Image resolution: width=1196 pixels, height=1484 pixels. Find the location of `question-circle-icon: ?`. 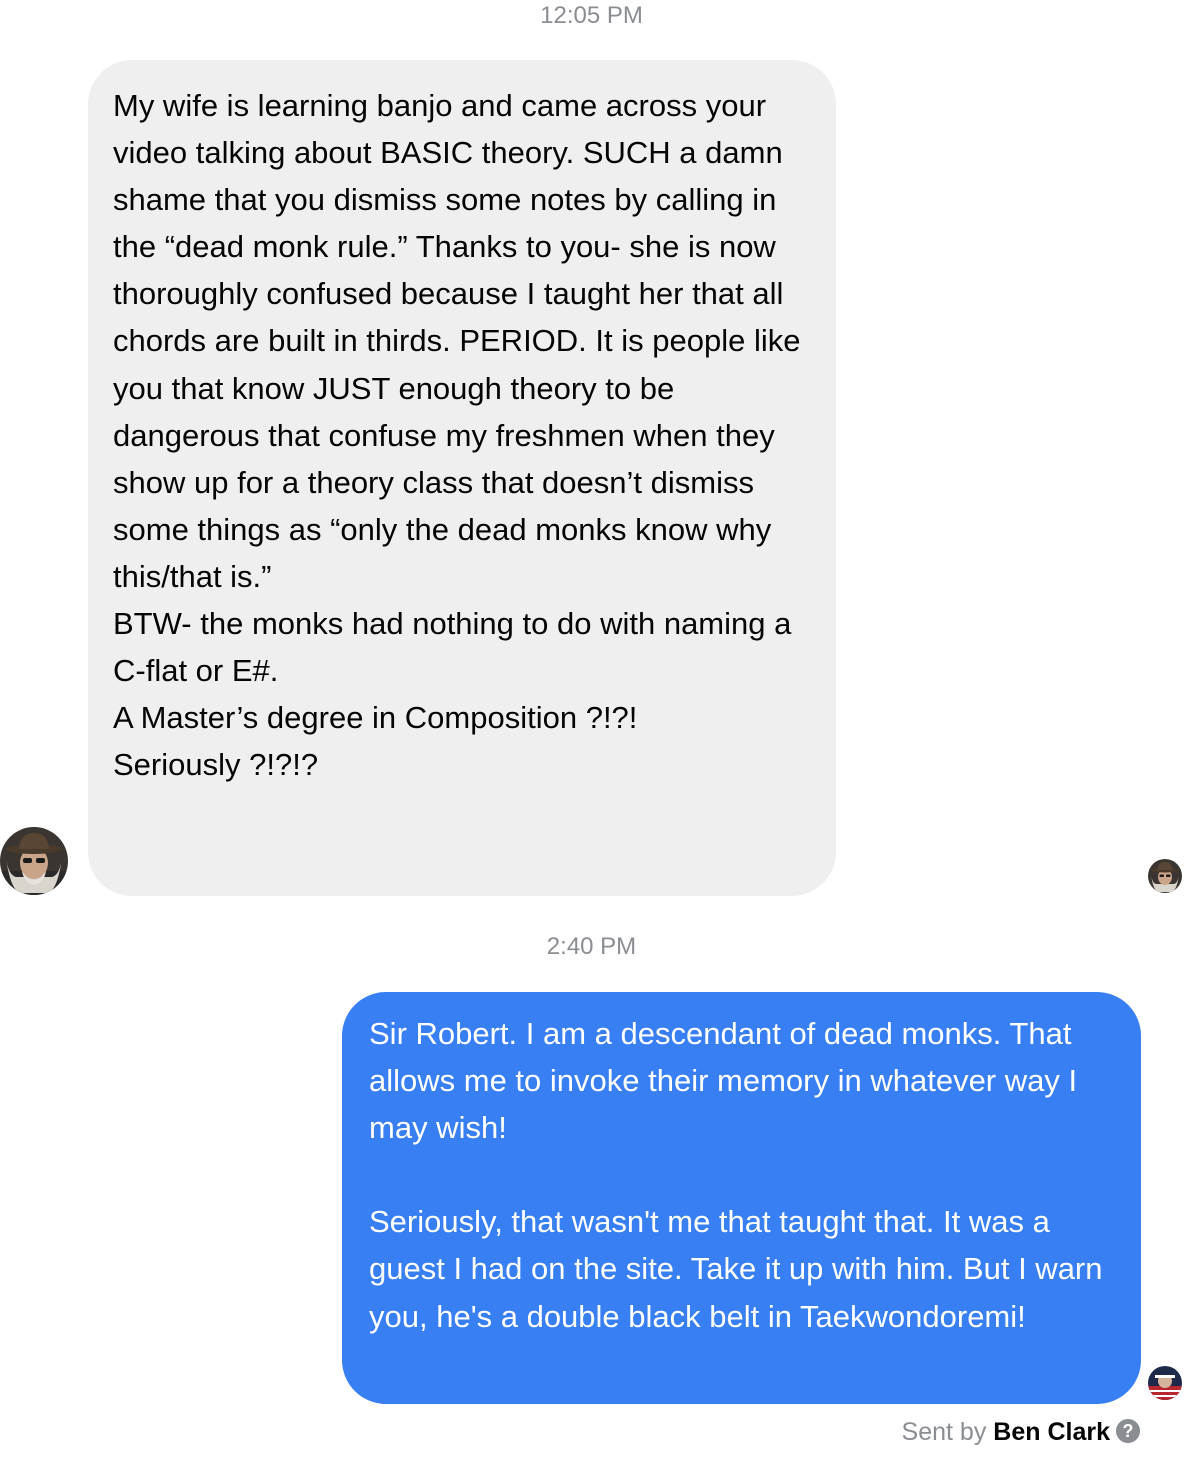

question-circle-icon: ? is located at coordinates (1128, 1431).